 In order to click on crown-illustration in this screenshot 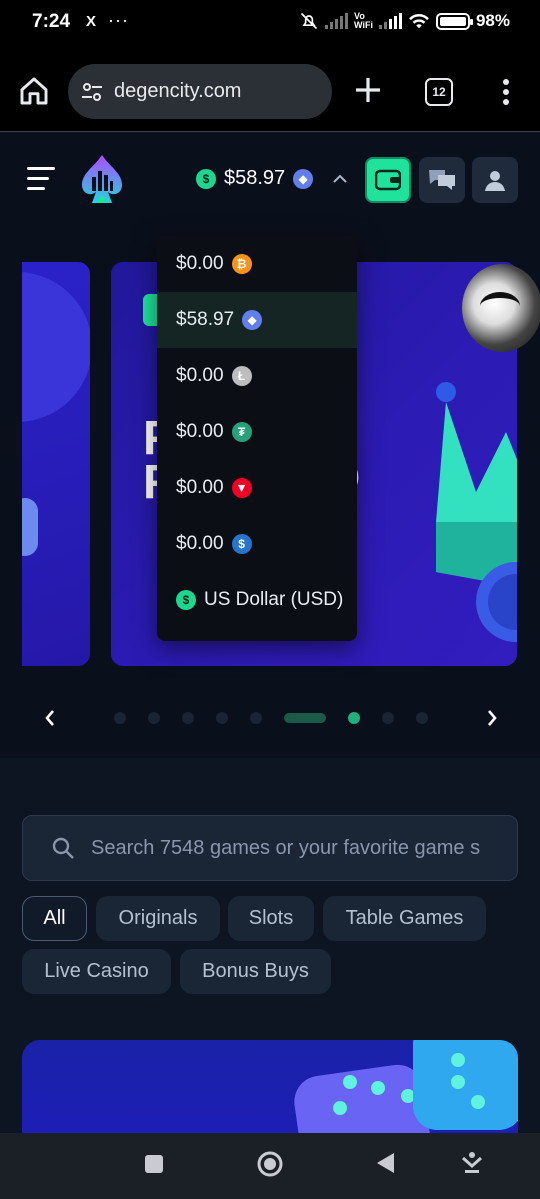, I will do `click(476, 512)`.